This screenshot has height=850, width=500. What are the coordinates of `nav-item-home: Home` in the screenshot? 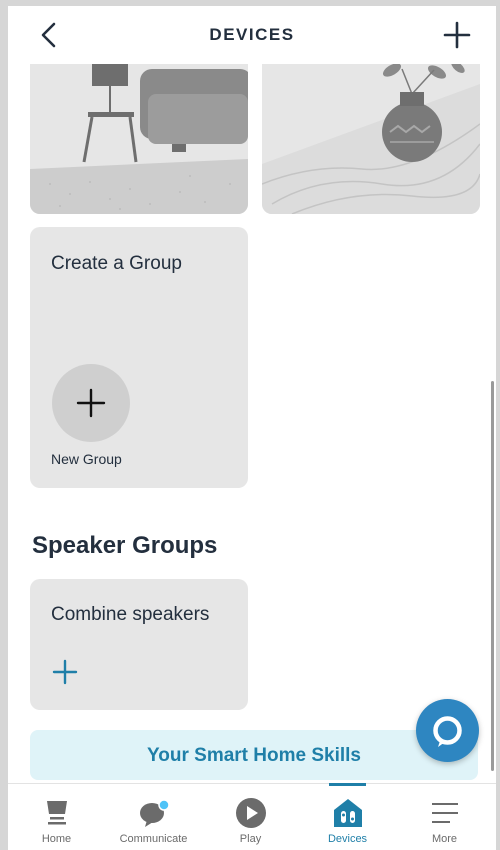 It's located at (56, 817).